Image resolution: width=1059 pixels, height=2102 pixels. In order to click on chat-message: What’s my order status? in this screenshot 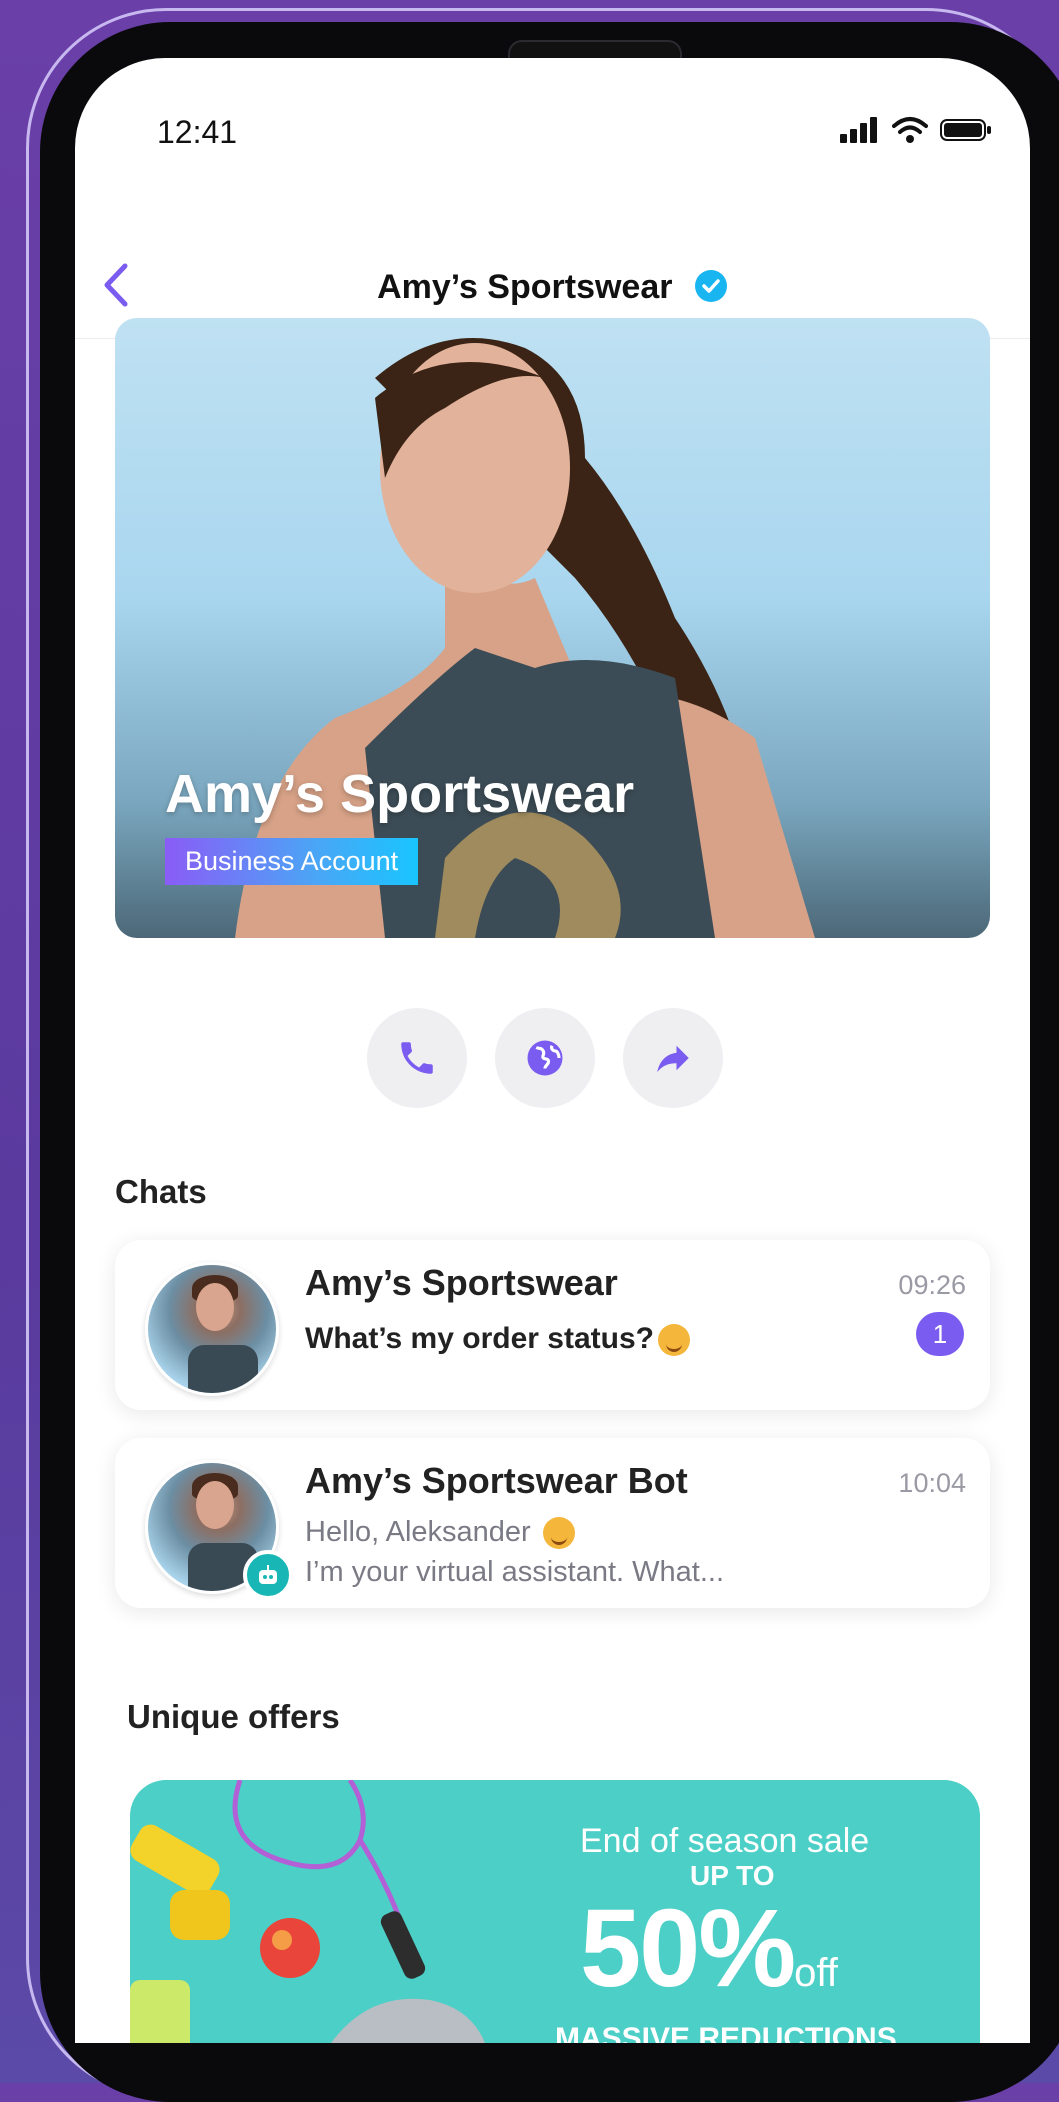, I will do `click(497, 1339)`.